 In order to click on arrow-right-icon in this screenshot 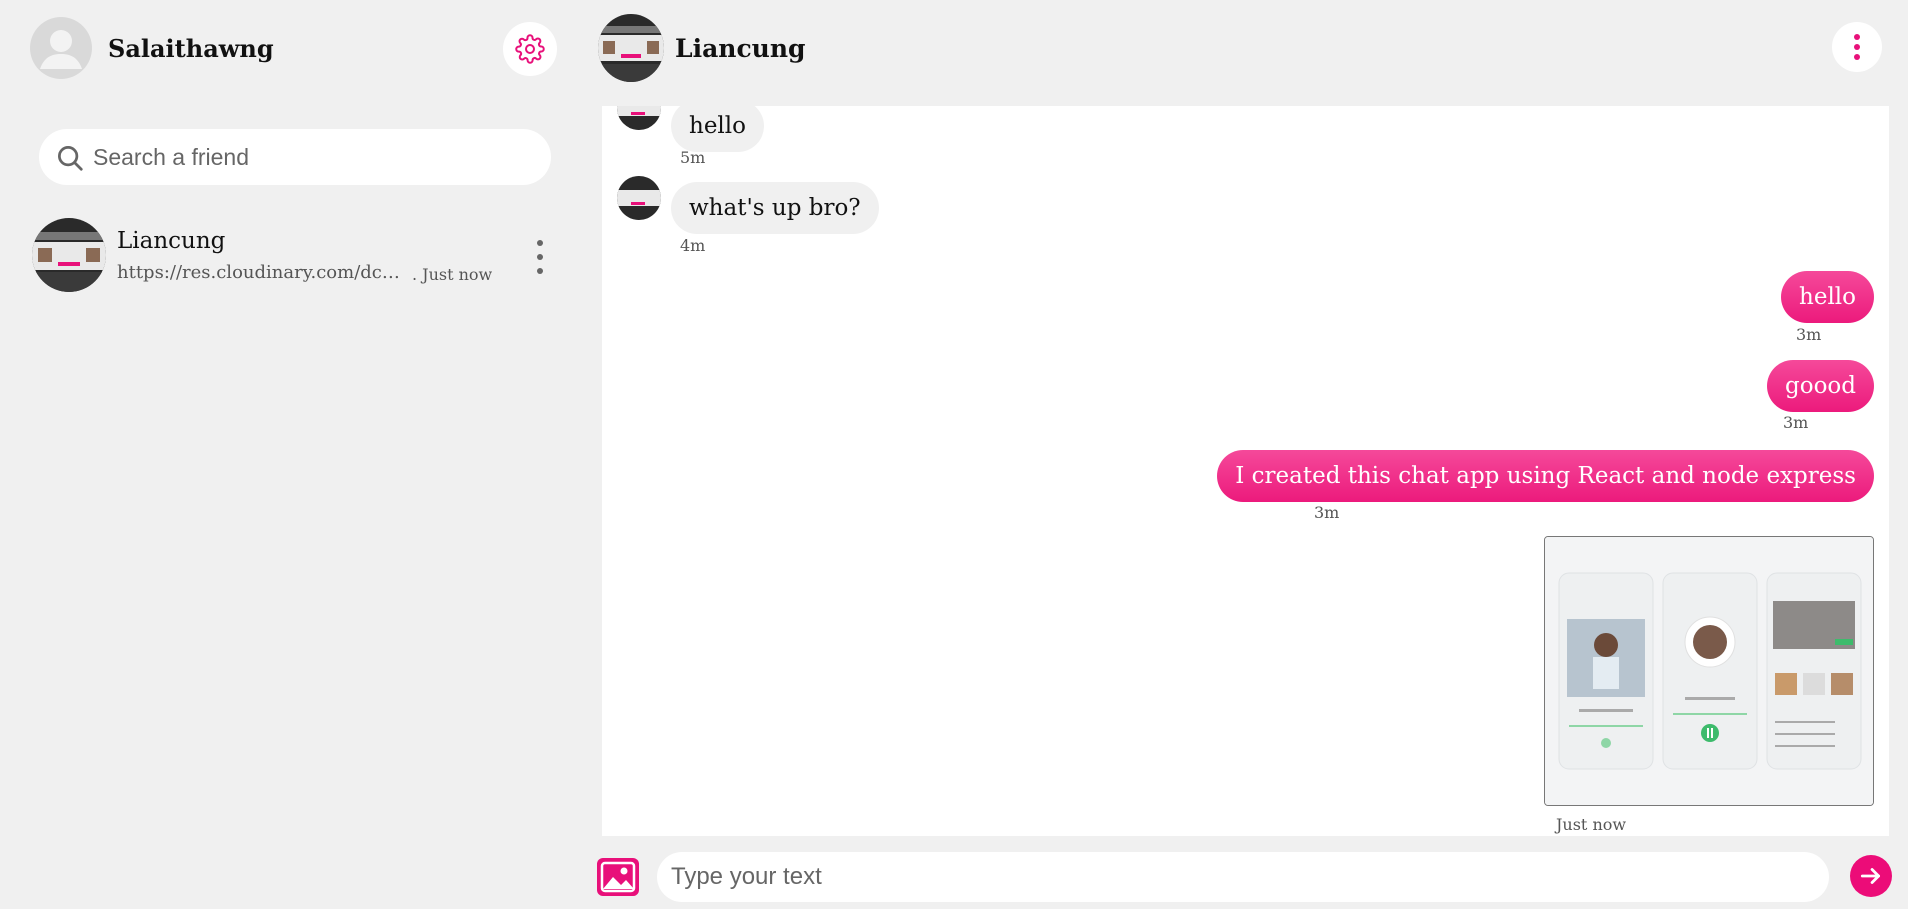, I will do `click(1870, 876)`.